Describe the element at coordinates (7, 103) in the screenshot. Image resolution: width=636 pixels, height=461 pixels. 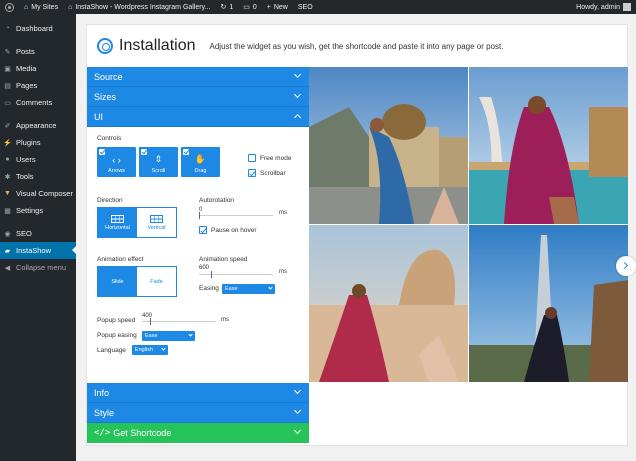
I see `comment-icon: ▭` at that location.